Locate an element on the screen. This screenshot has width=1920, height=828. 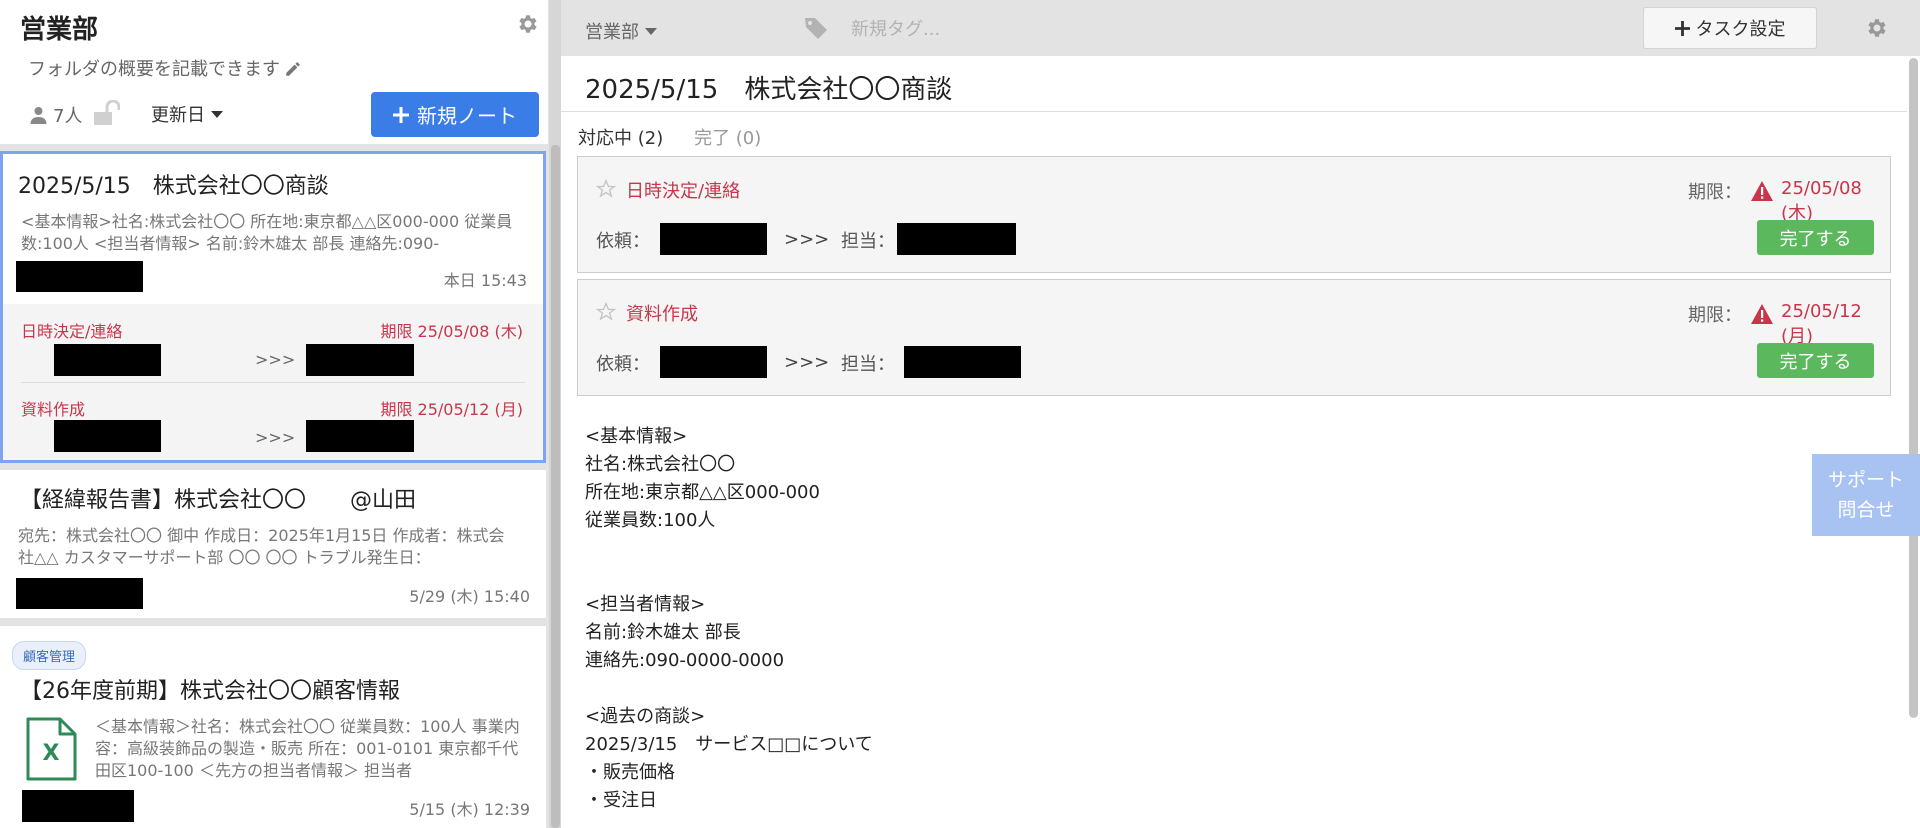
excel-file-letter: X is located at coordinates (51, 753).